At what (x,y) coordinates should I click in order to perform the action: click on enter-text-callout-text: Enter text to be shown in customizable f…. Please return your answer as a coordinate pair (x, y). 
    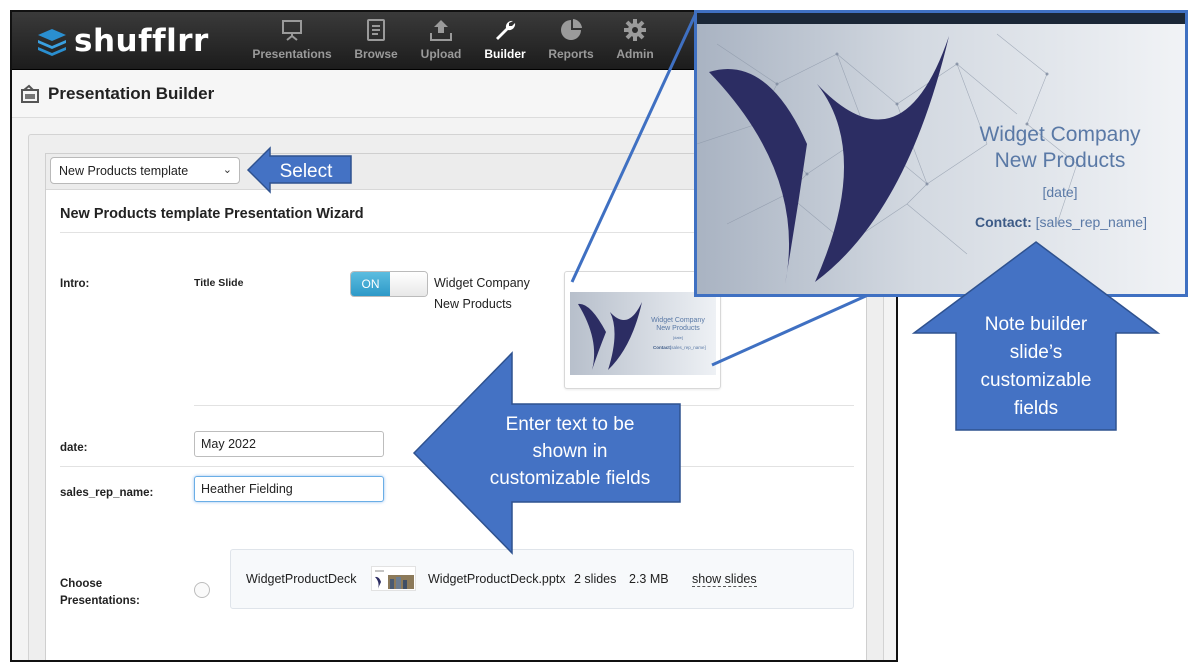
    Looking at the image, I should click on (570, 451).